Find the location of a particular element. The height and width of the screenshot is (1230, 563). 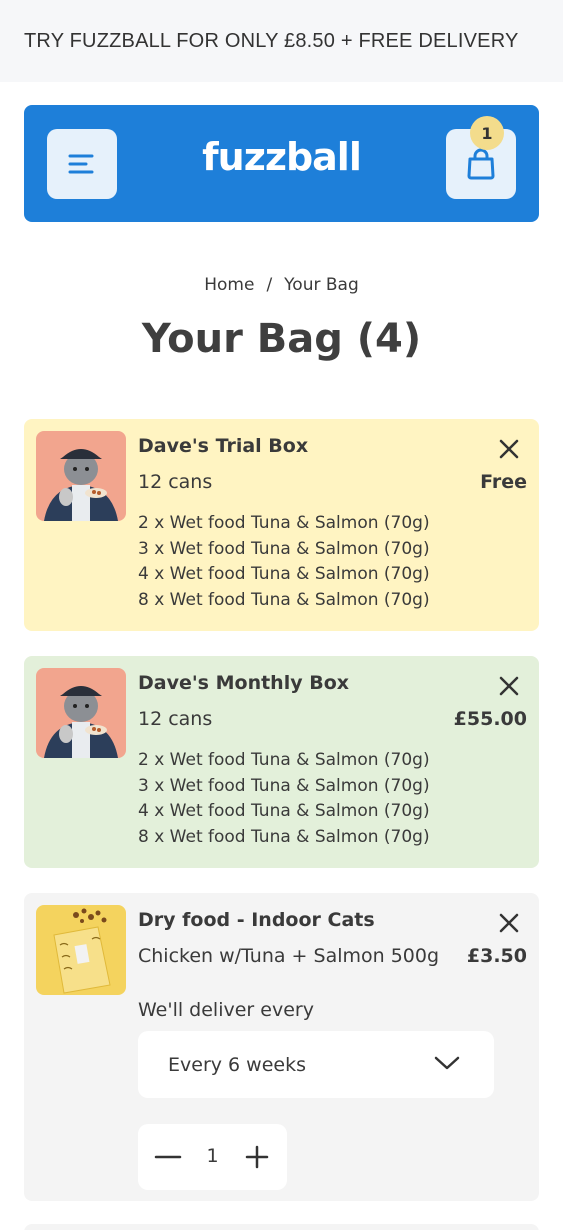

delivery-frequency-label: We'll deliver every is located at coordinates (226, 1010).